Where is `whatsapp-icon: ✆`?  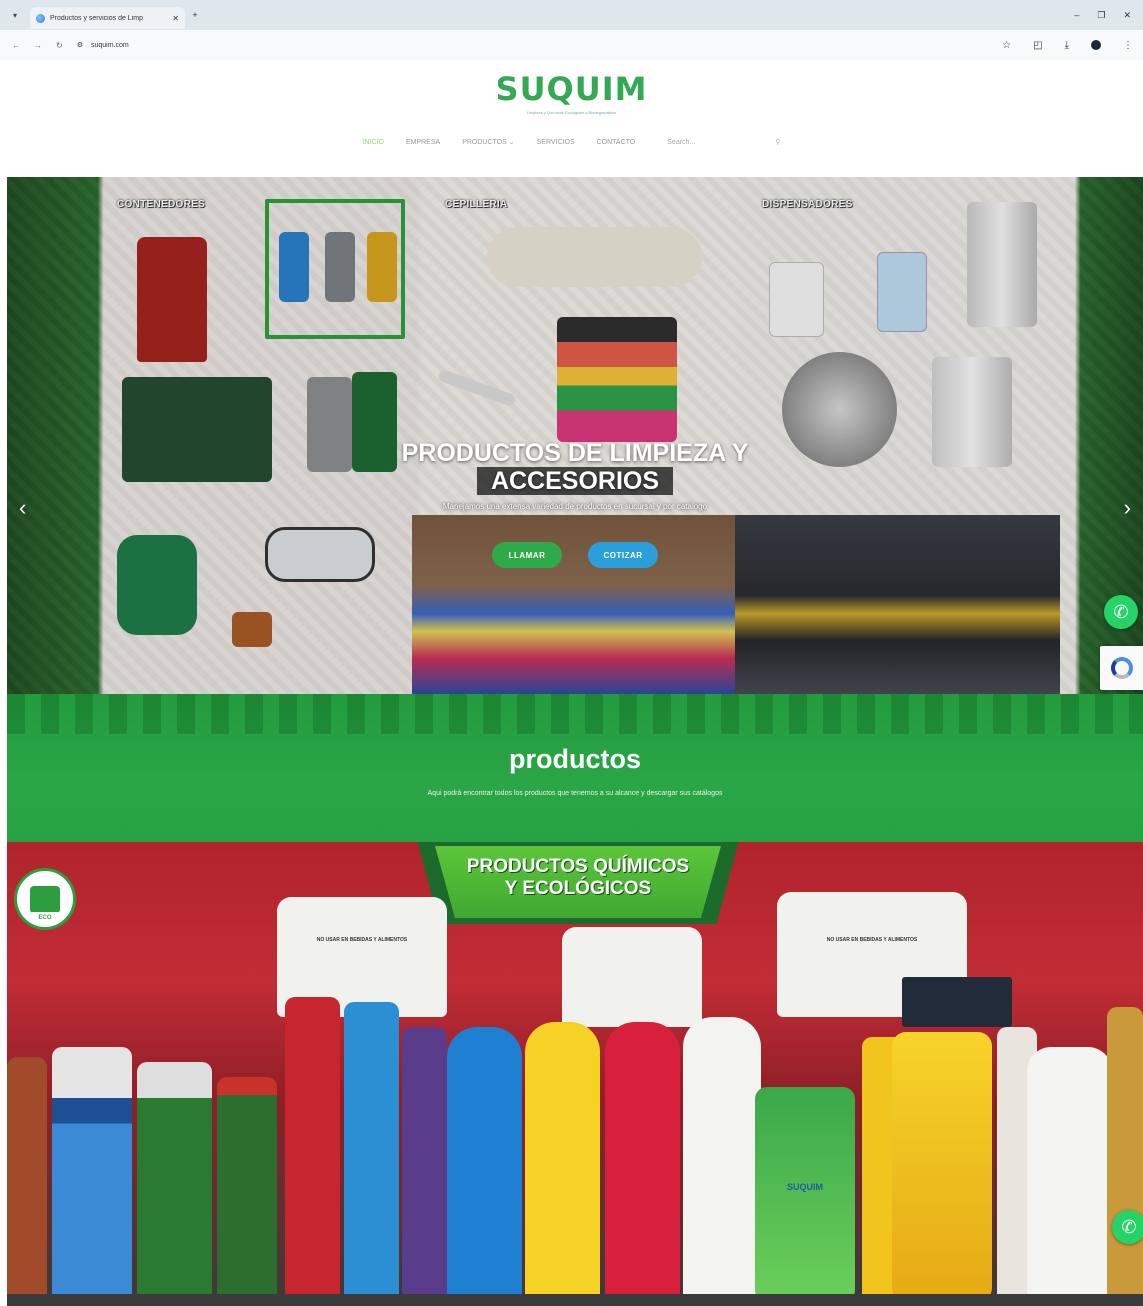 whatsapp-icon: ✆ is located at coordinates (1121, 612).